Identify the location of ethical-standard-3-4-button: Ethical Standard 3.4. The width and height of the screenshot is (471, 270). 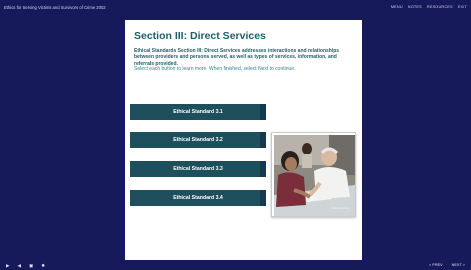
(198, 198).